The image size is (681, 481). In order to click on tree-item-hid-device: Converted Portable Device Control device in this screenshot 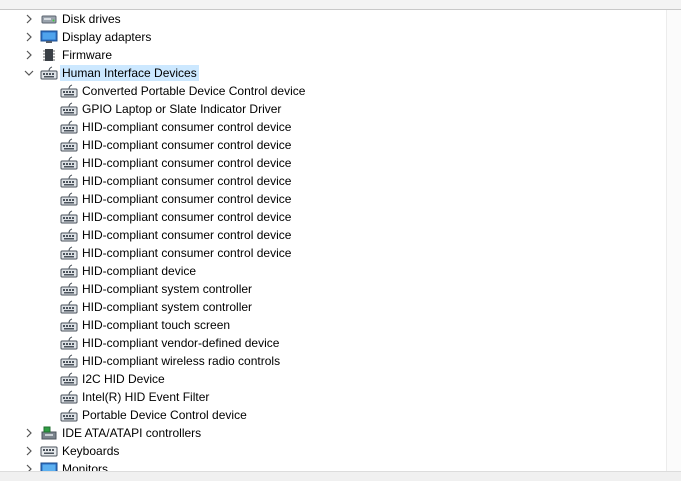, I will do `click(333, 91)`.